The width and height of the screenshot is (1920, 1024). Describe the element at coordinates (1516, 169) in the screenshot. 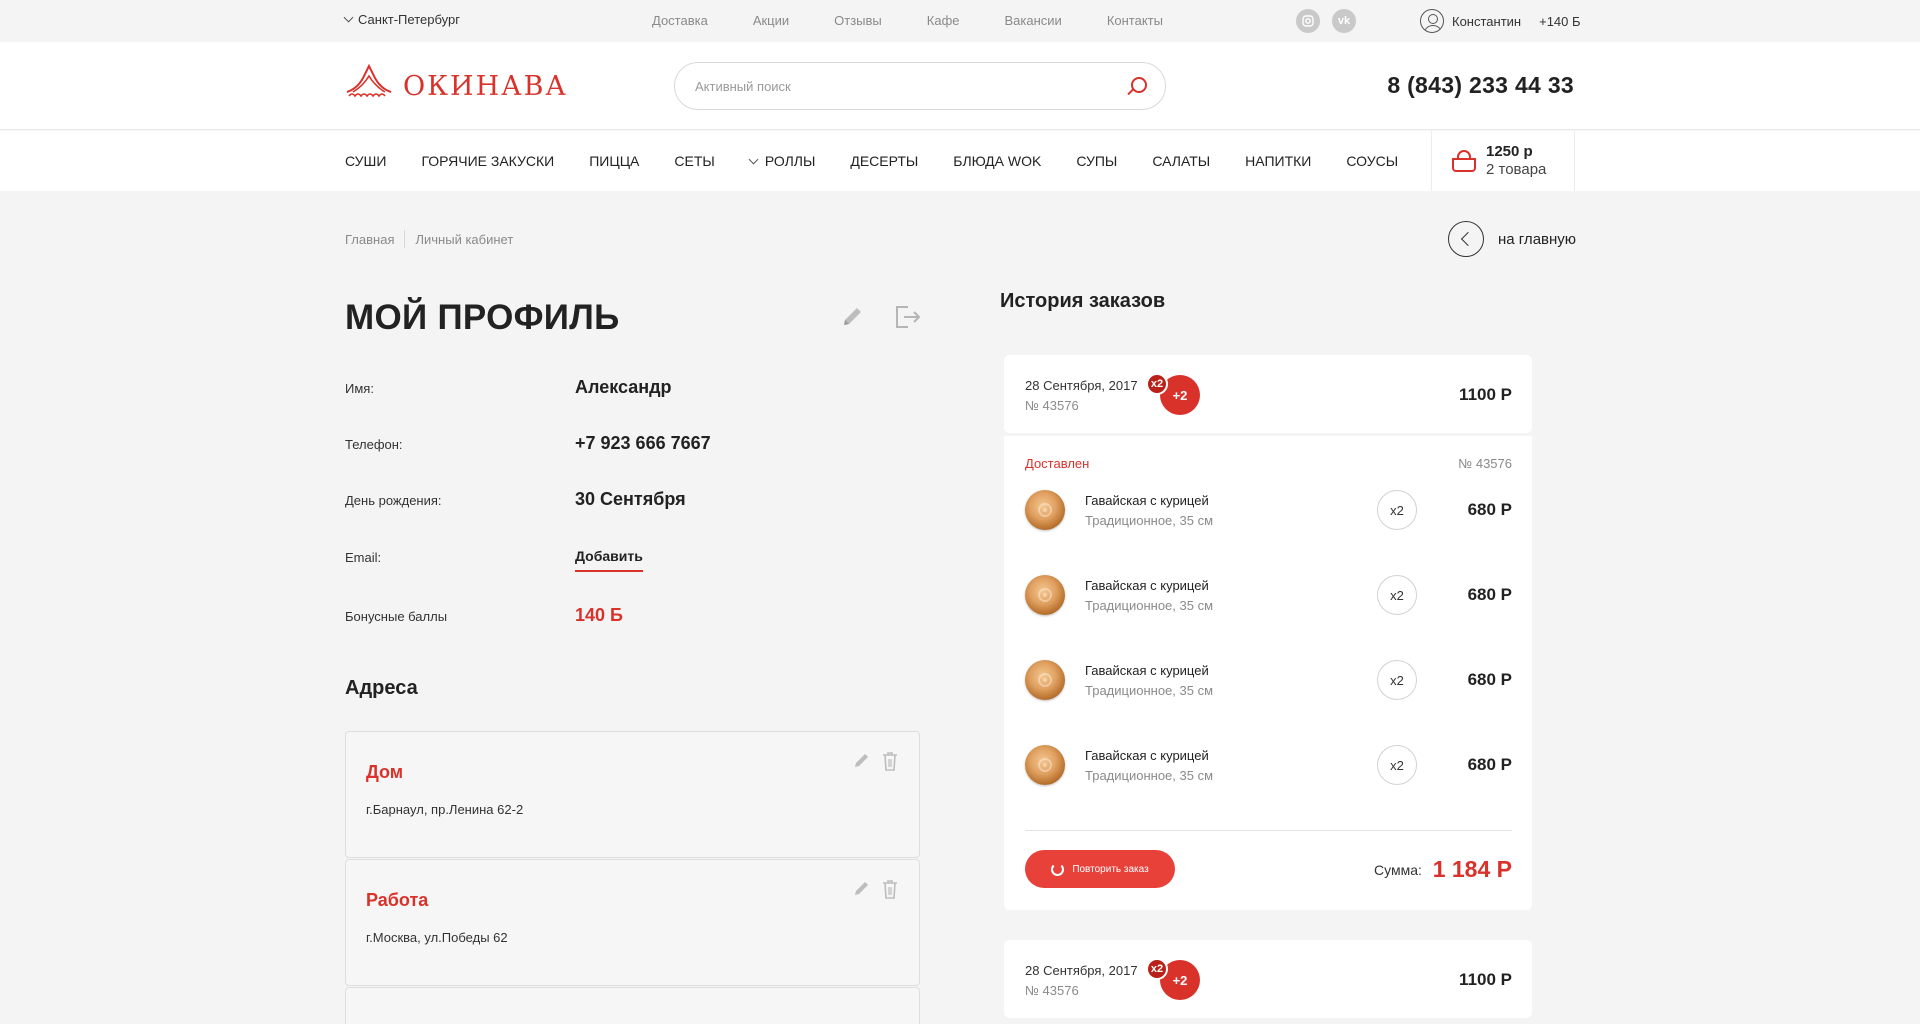

I see `cart-count: 2 товара` at that location.